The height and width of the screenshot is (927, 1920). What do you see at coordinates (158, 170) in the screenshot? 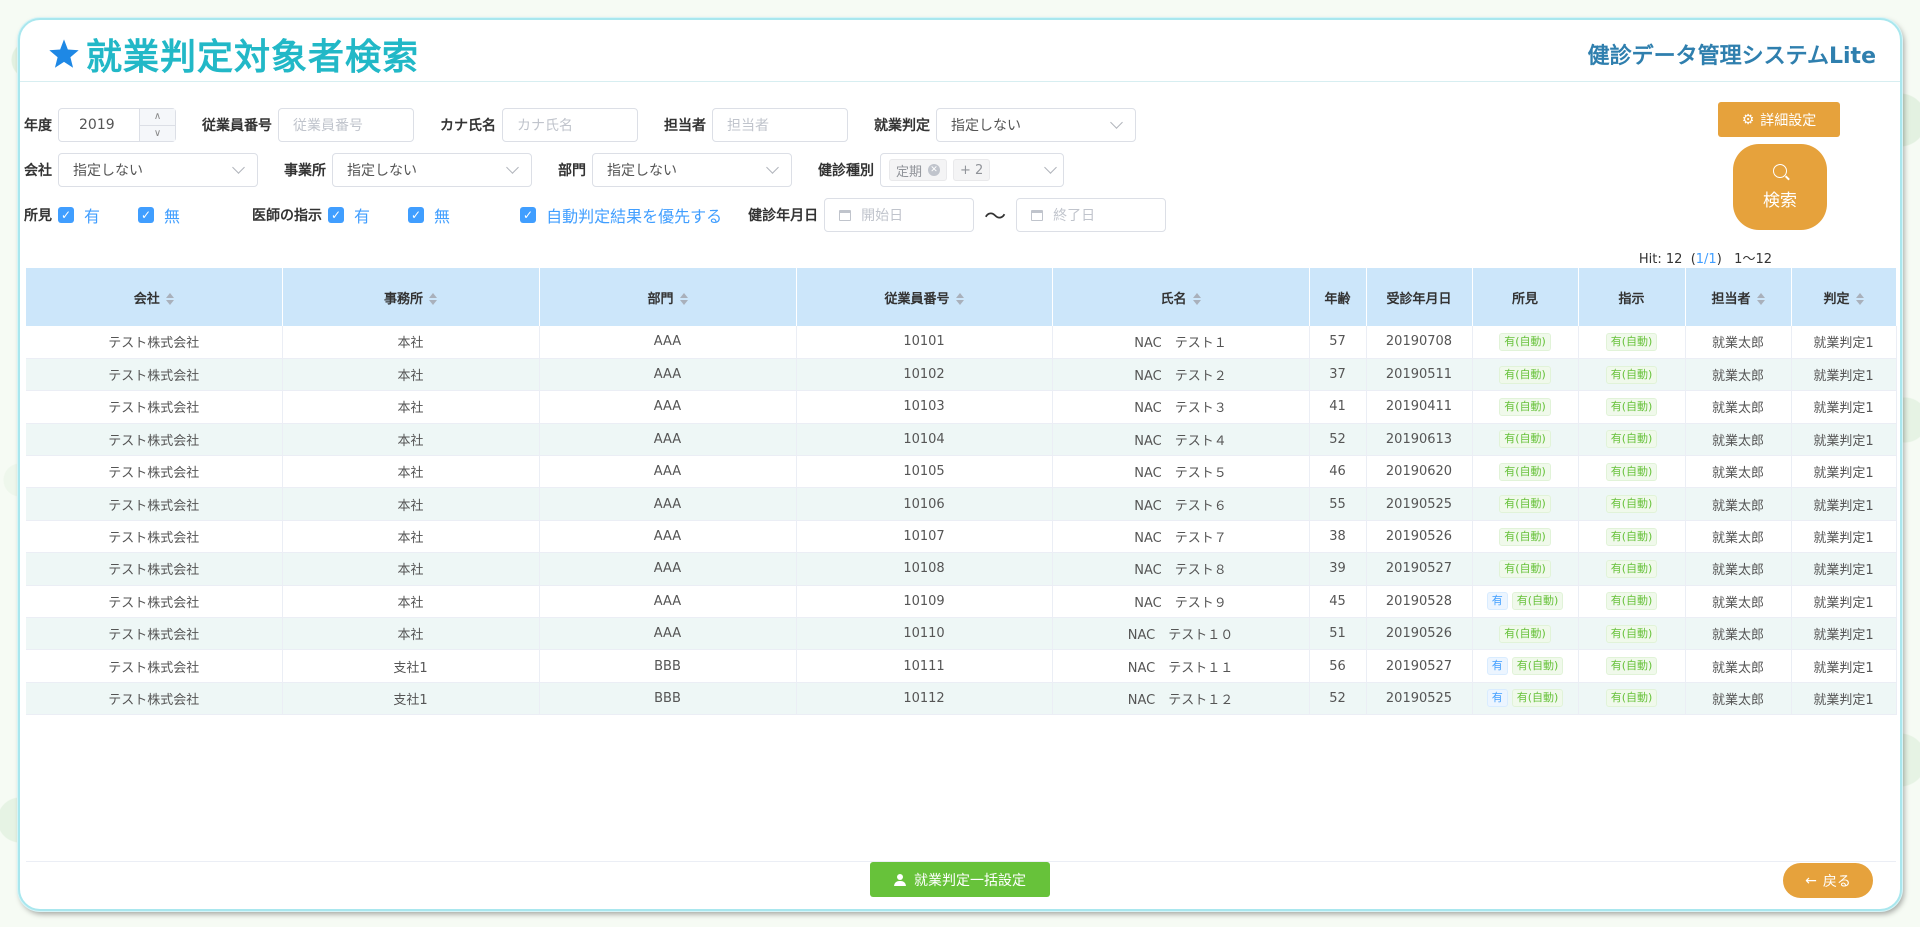
I see `company-select: 指定しない` at bounding box center [158, 170].